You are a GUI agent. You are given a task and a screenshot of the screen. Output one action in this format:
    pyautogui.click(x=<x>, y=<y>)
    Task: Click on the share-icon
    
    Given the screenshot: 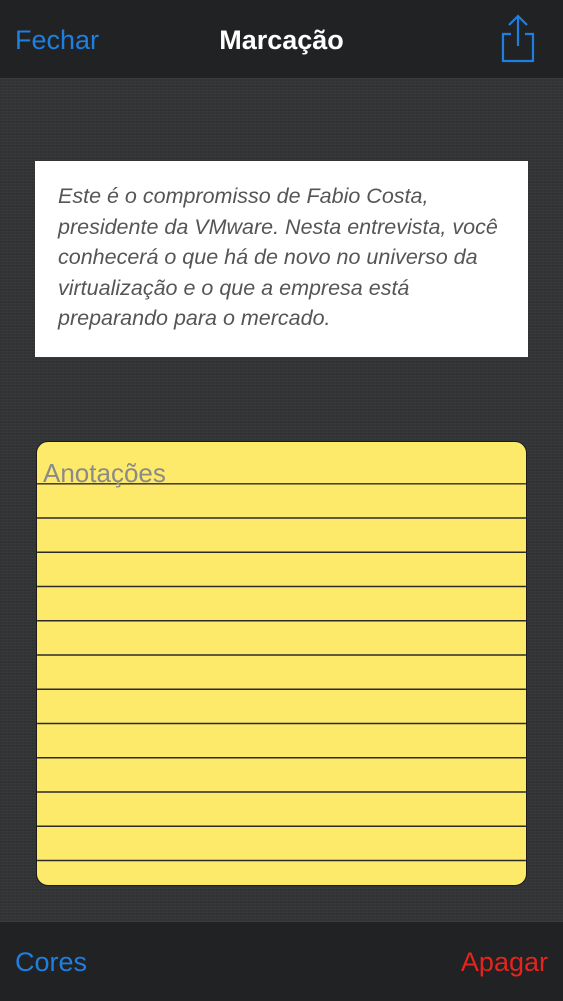 What is the action you would take?
    pyautogui.click(x=518, y=38)
    